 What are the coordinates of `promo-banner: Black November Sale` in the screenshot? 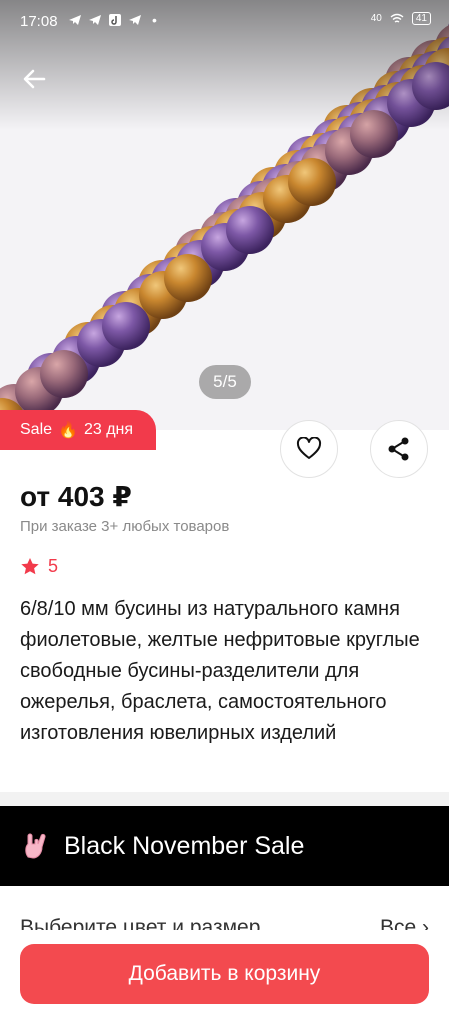 It's located at (224, 846).